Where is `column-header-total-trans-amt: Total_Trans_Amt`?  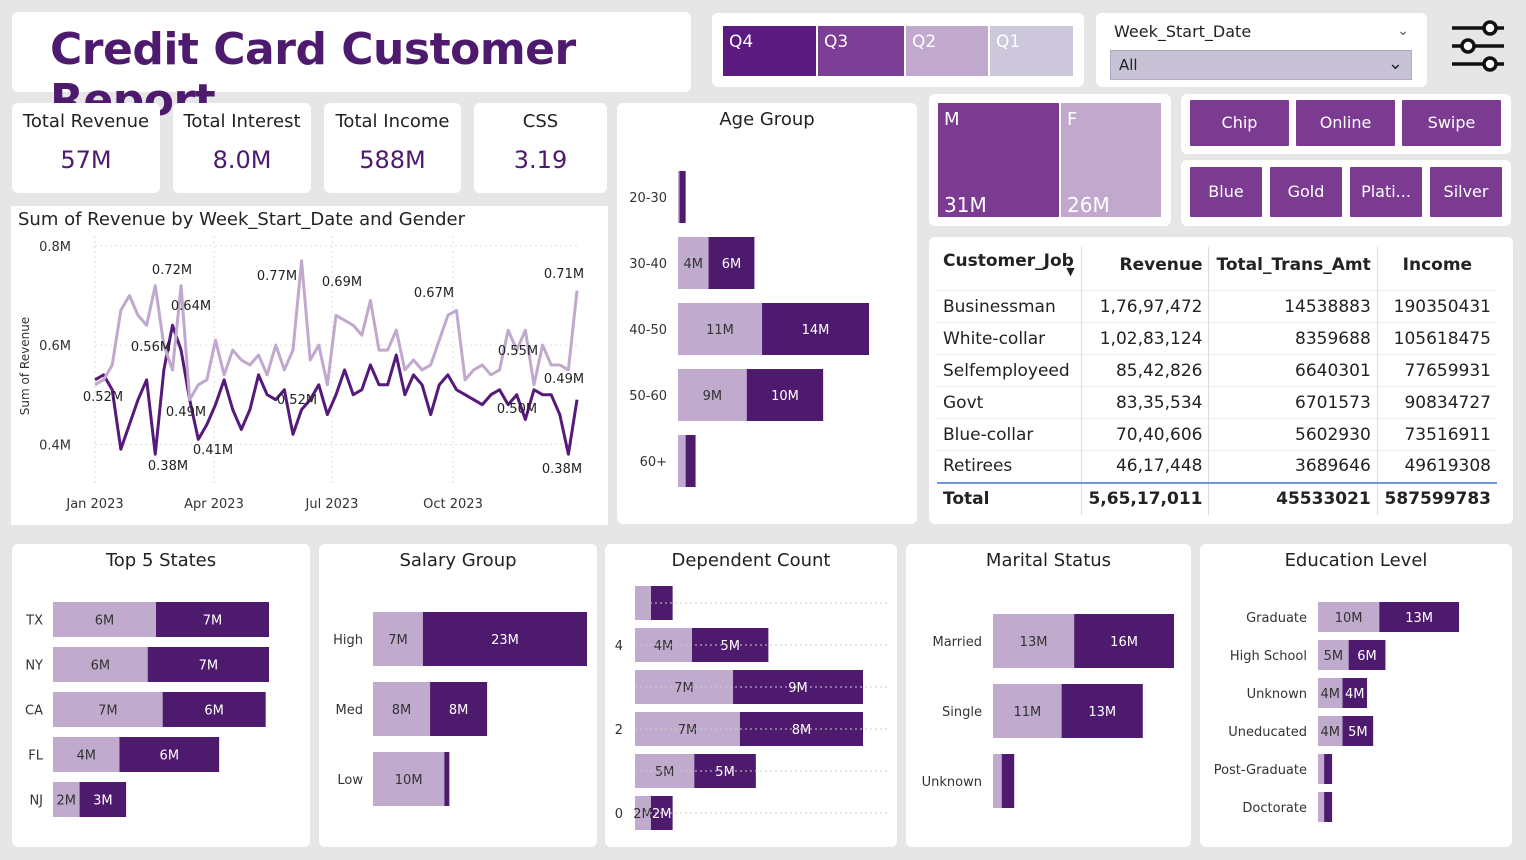
column-header-total-trans-amt: Total_Trans_Amt is located at coordinates (1293, 269).